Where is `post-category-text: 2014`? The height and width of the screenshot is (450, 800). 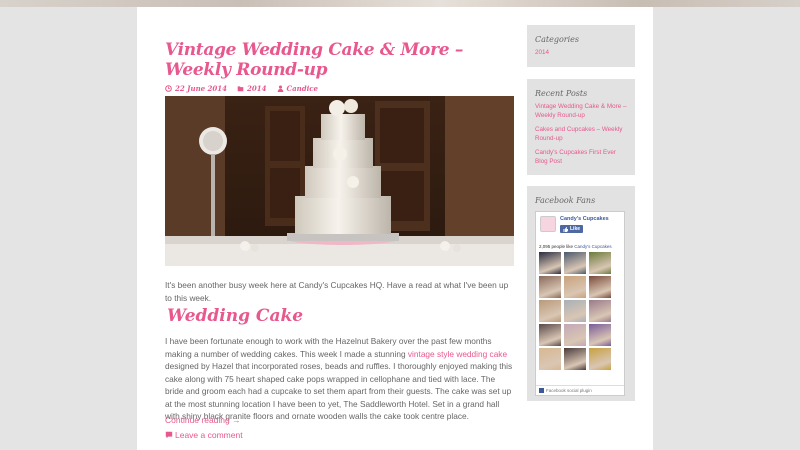 post-category-text: 2014 is located at coordinates (256, 88).